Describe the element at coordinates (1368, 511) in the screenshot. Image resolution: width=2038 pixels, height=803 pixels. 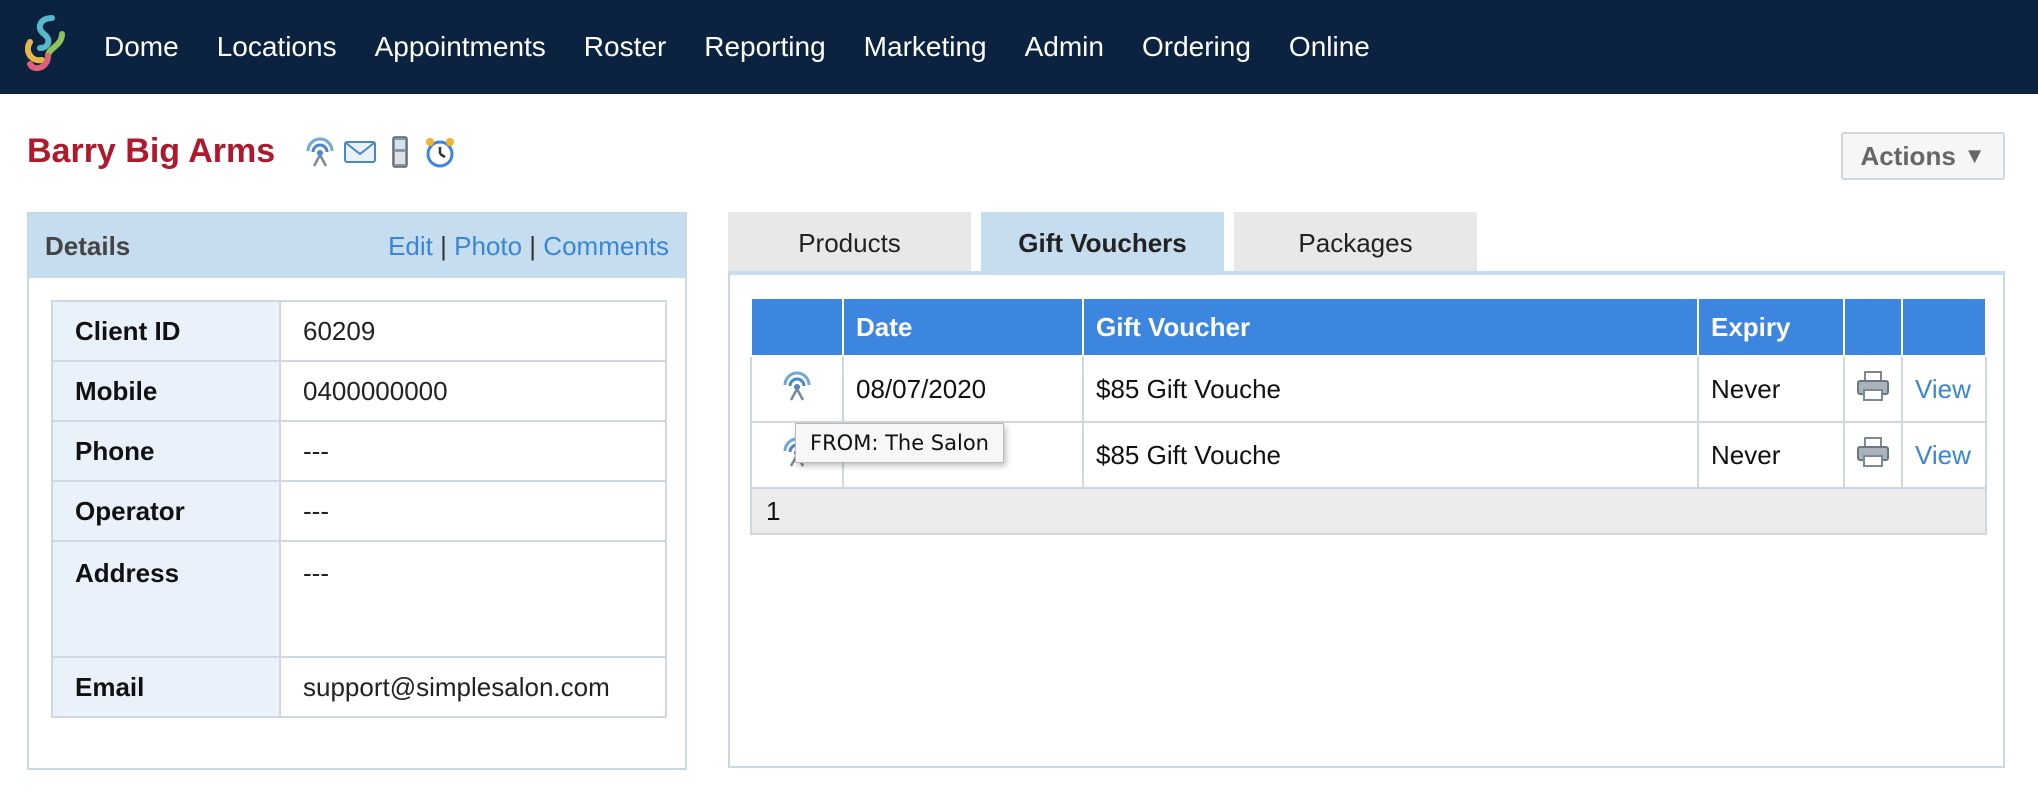
I see `pagination: 1` at that location.